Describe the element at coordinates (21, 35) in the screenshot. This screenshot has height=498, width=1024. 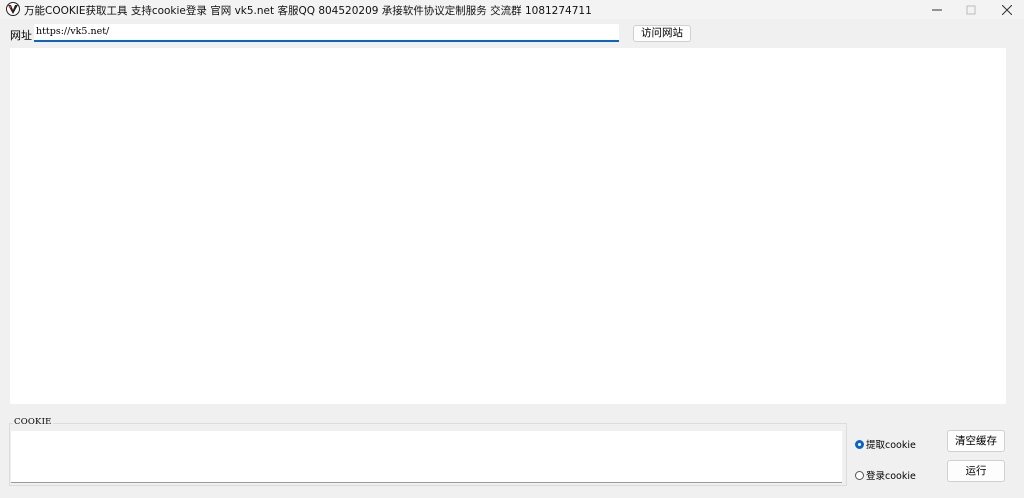
I see `url-label: 网址` at that location.